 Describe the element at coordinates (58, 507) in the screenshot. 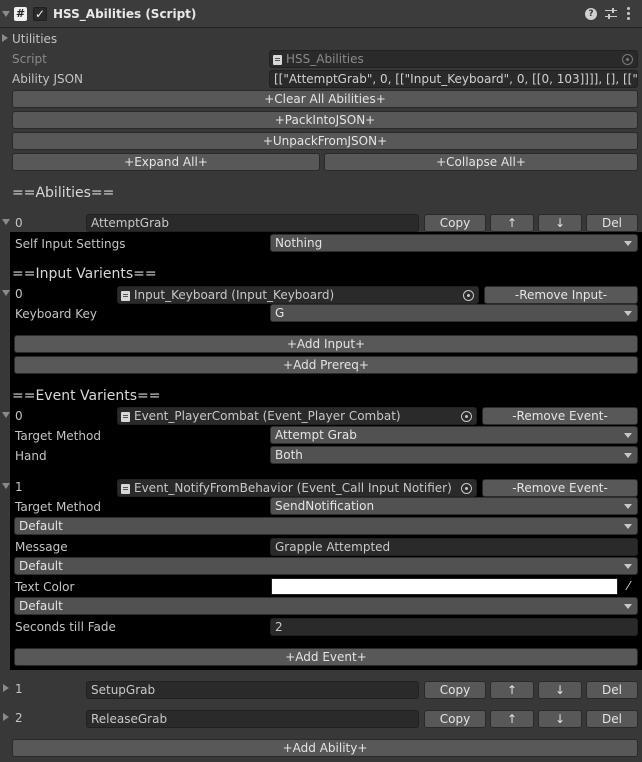

I see `event-1-target-label: Target Method` at that location.